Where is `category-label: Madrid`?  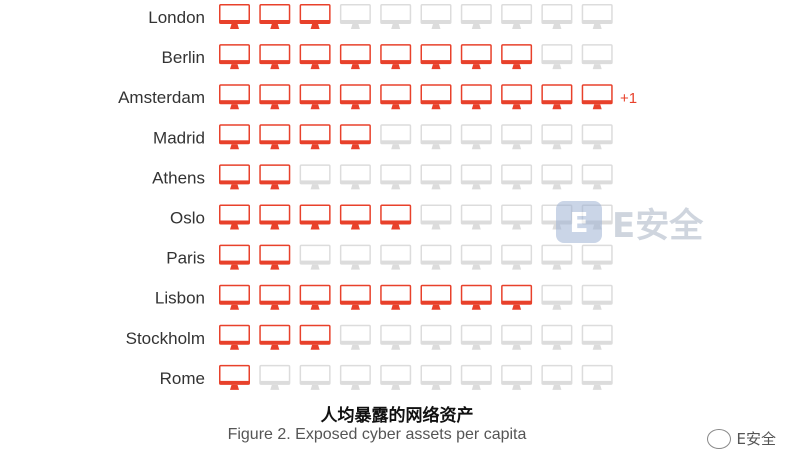 category-label: Madrid is located at coordinates (179, 137).